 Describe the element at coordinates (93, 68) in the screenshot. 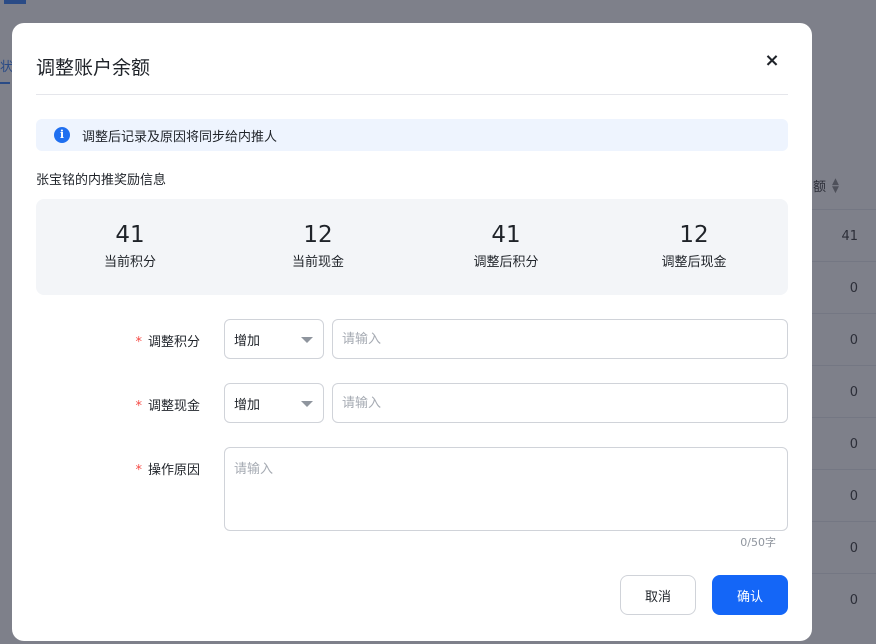

I see `dialog-title: 调整账户余额` at that location.